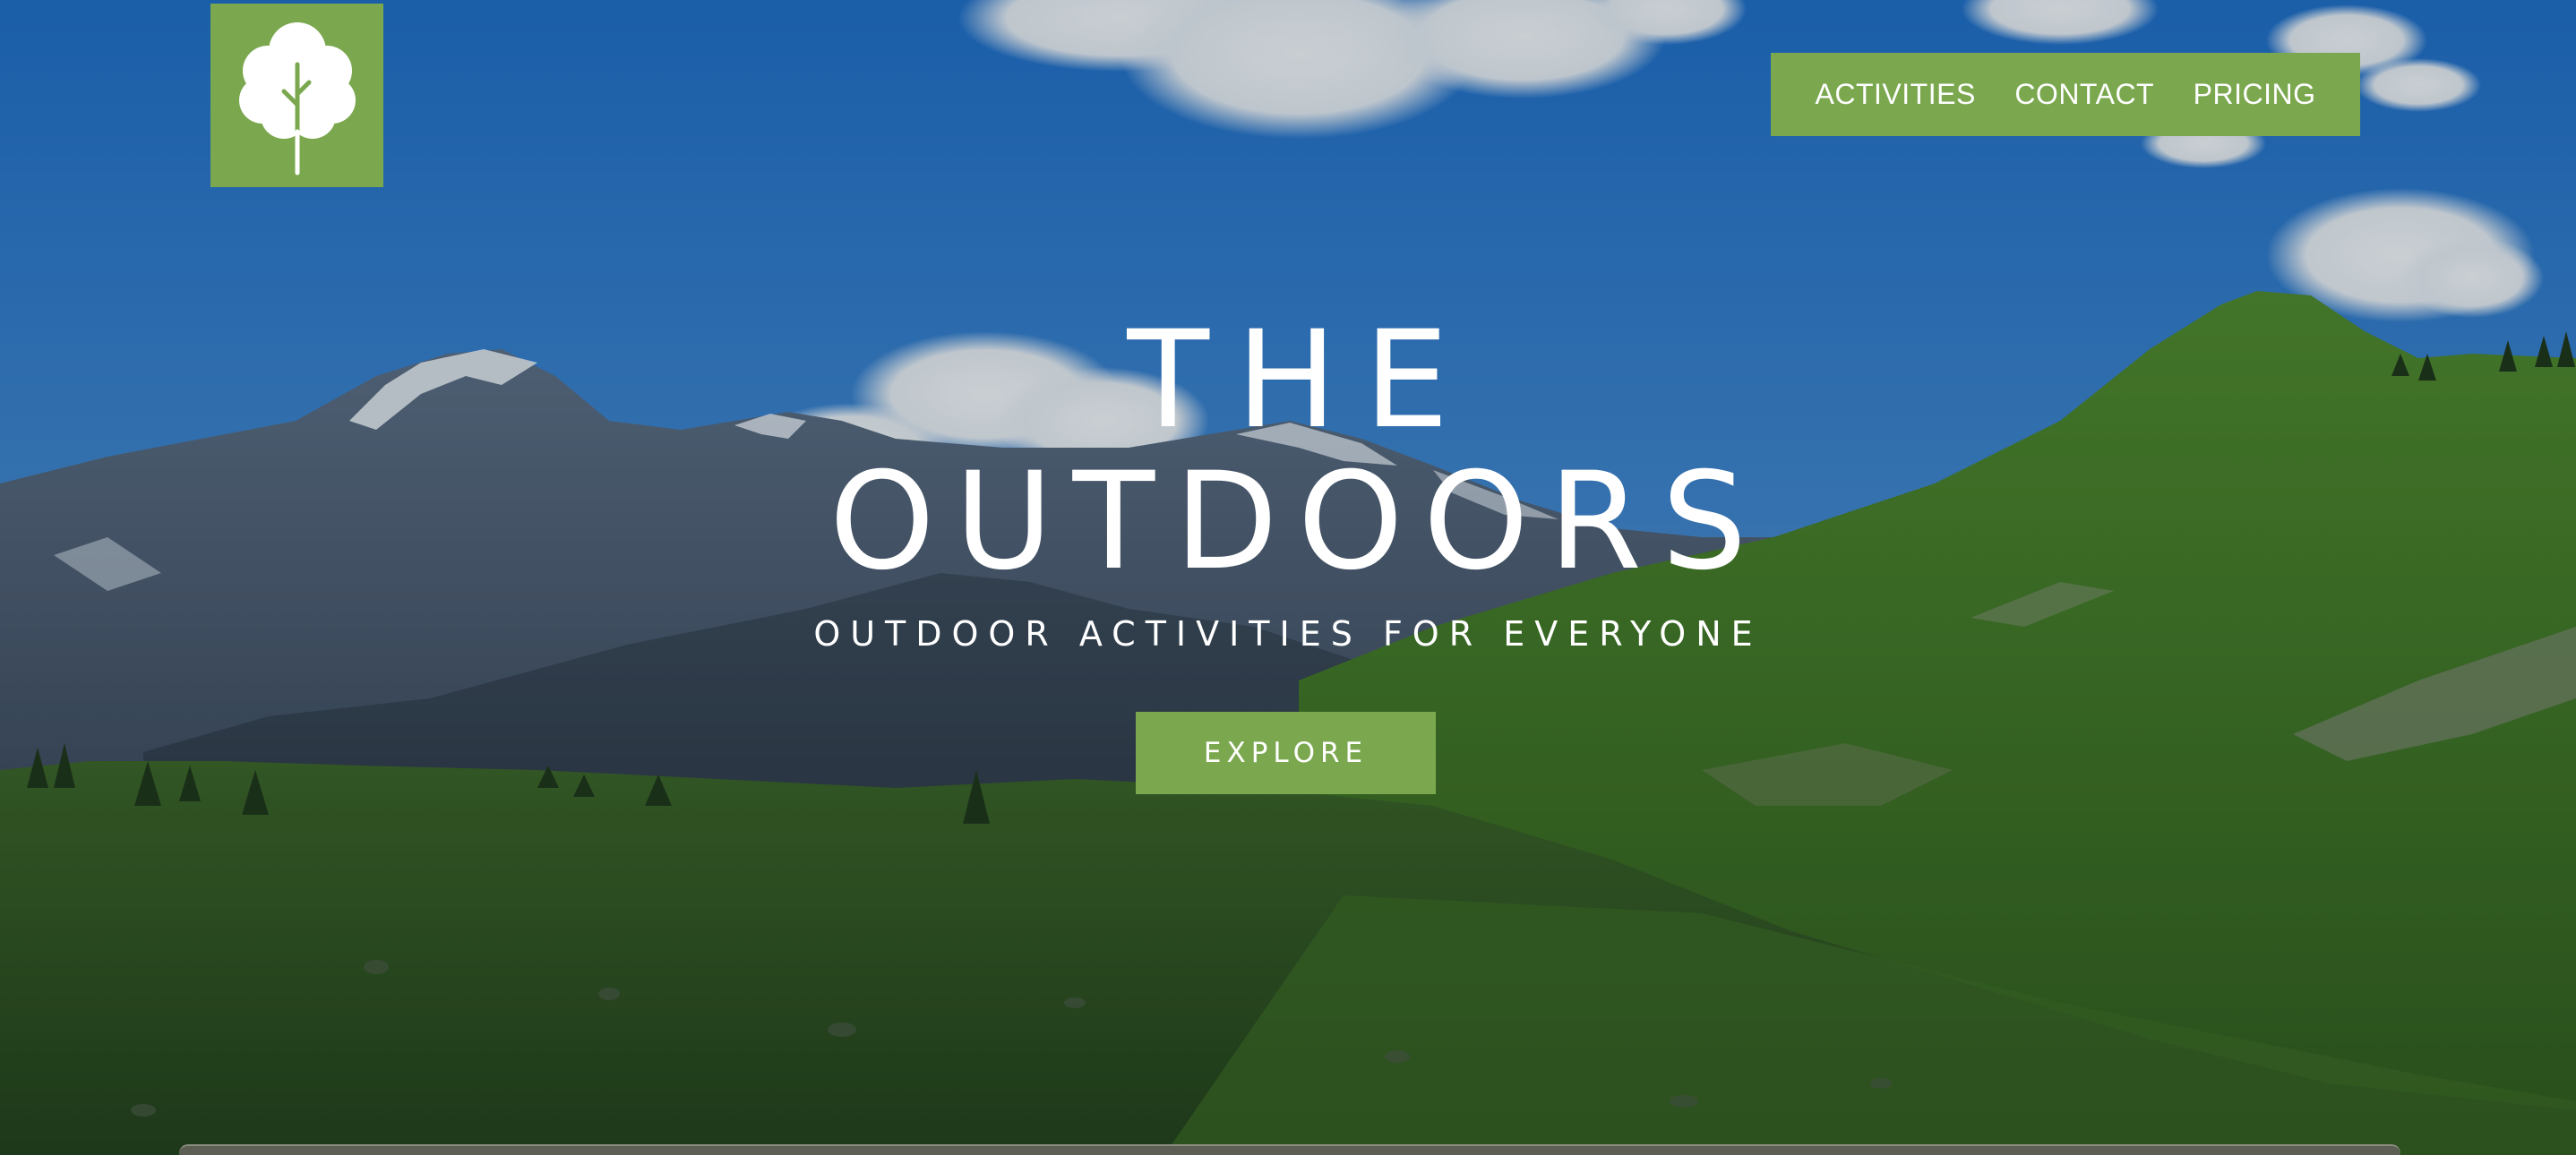  I want to click on explore-button: EXPLORE, so click(1286, 753).